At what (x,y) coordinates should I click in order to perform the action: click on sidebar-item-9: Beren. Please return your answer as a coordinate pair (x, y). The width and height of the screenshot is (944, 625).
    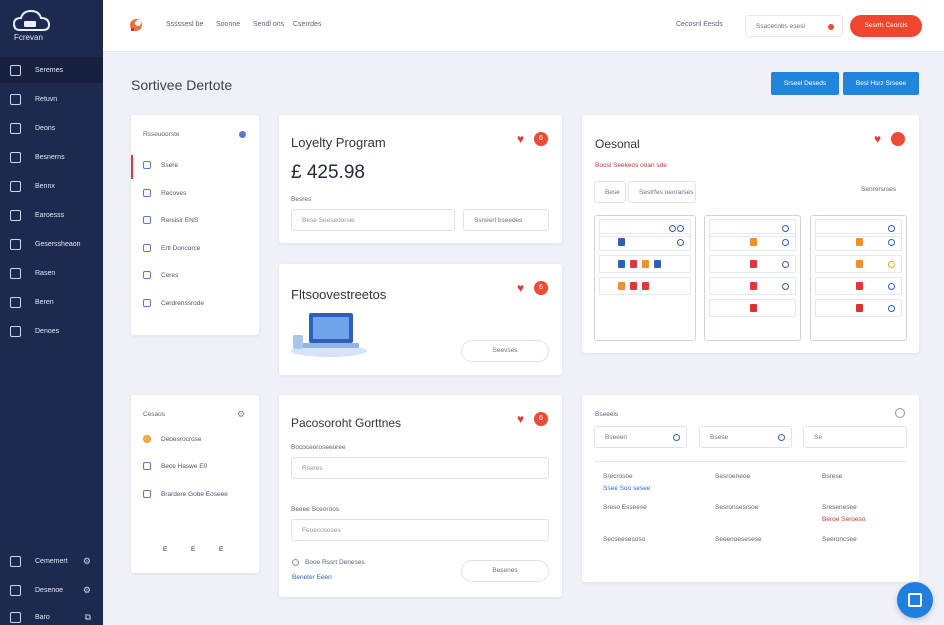
    Looking at the image, I should click on (51, 302).